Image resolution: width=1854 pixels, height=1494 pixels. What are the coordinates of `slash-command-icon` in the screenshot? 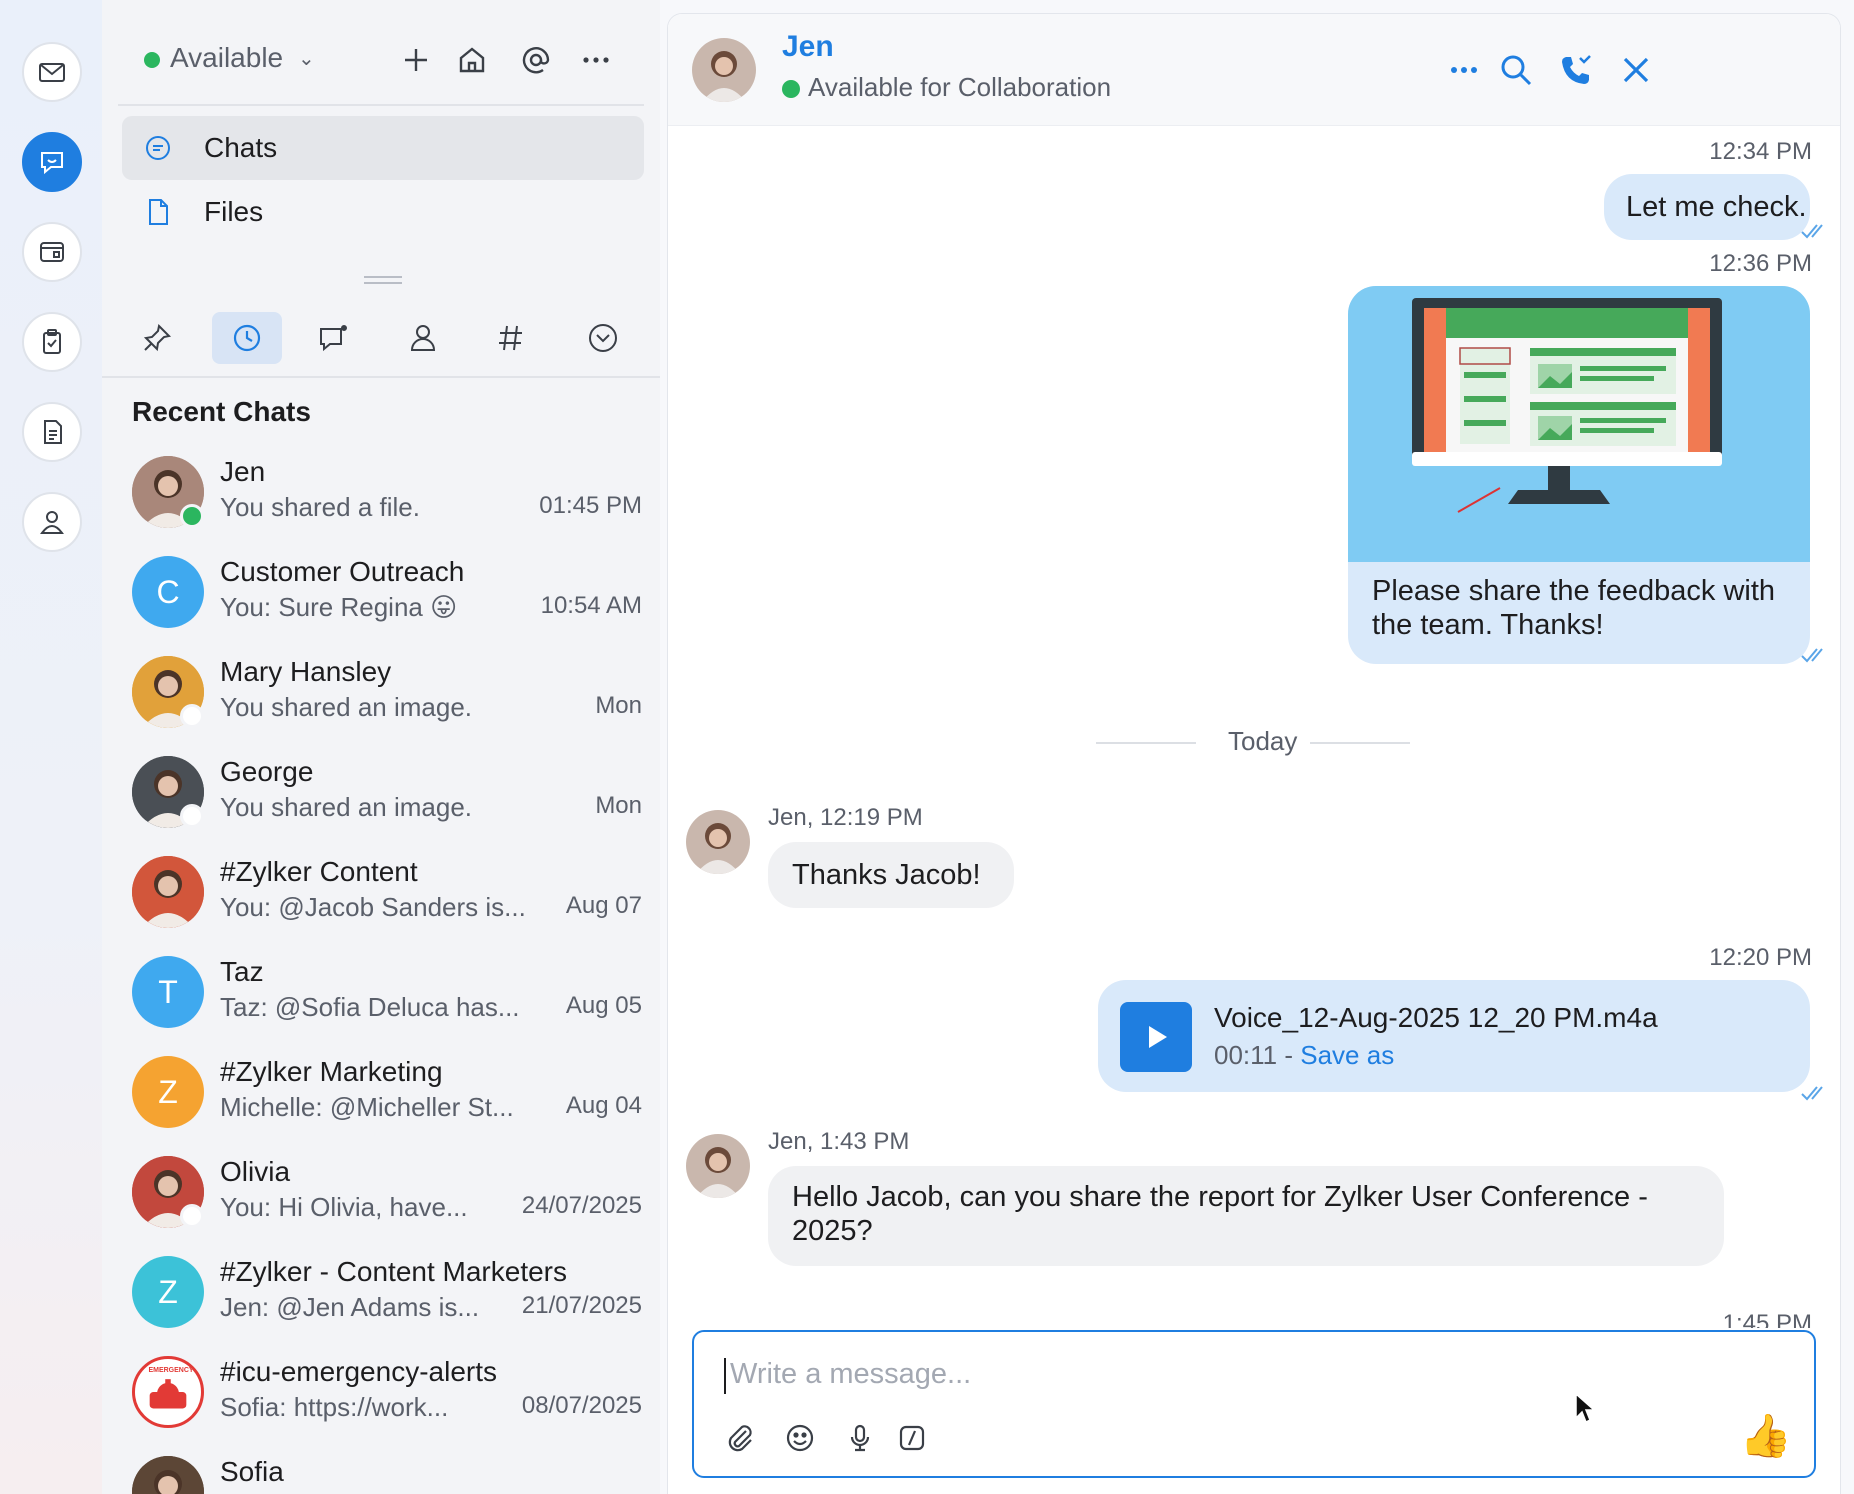 It's located at (912, 1438).